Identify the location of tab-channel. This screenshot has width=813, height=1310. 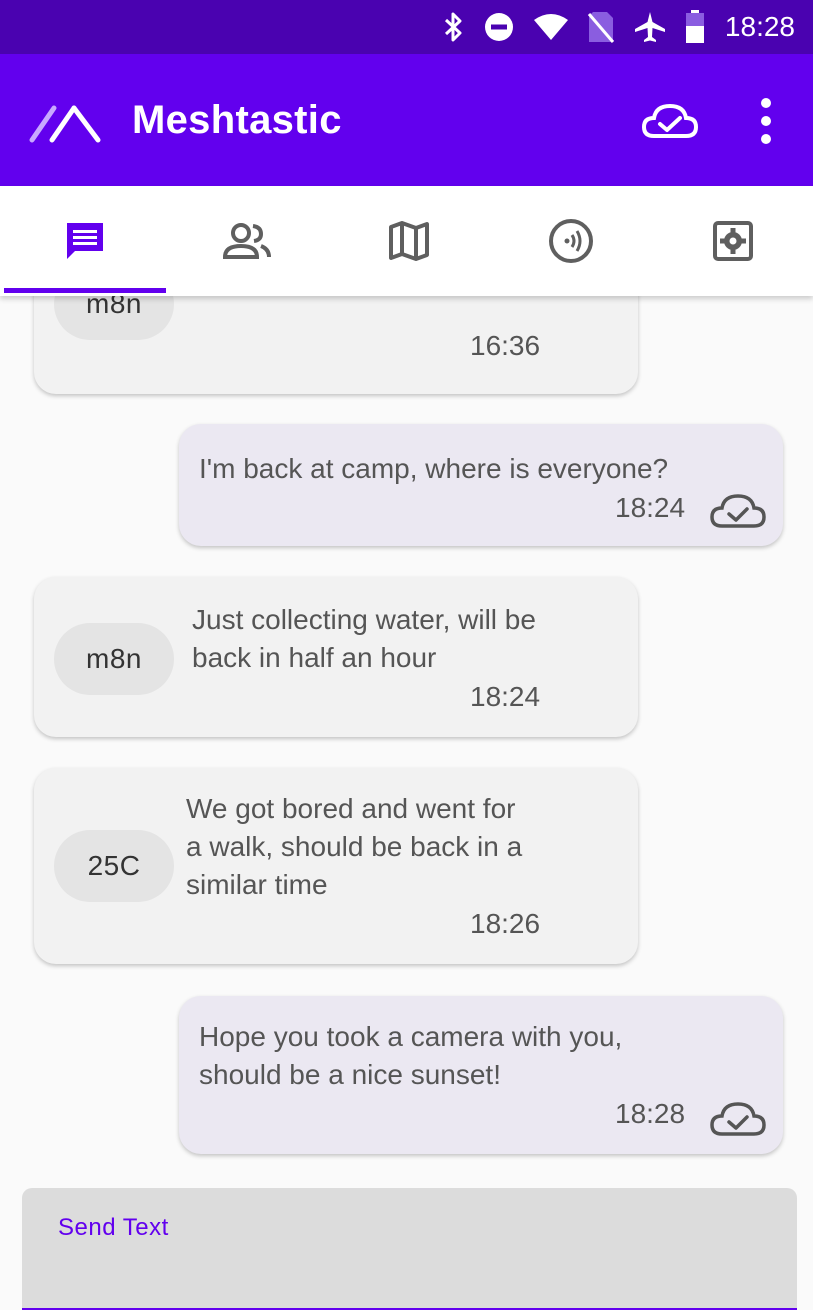
(571, 241).